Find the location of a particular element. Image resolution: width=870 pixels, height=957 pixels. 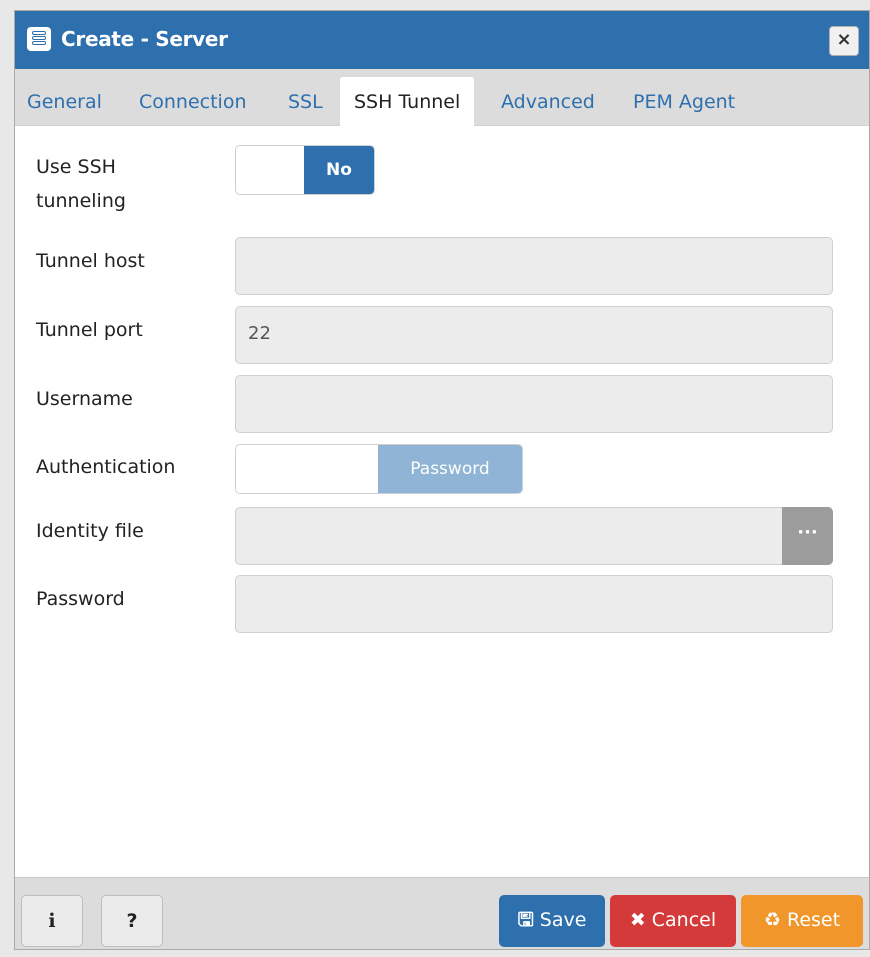

use-ssh-toggle: No is located at coordinates (305, 170).